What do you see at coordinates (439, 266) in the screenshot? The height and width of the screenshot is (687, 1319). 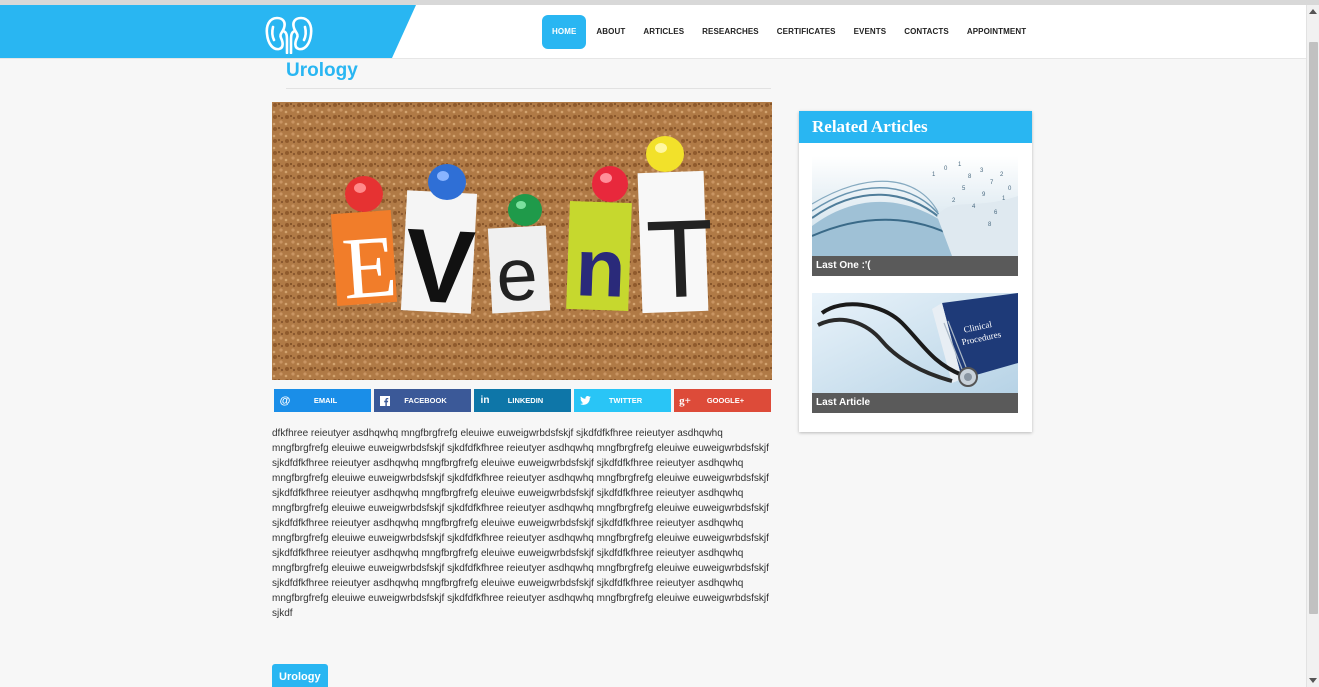 I see `svg-text: V` at bounding box center [439, 266].